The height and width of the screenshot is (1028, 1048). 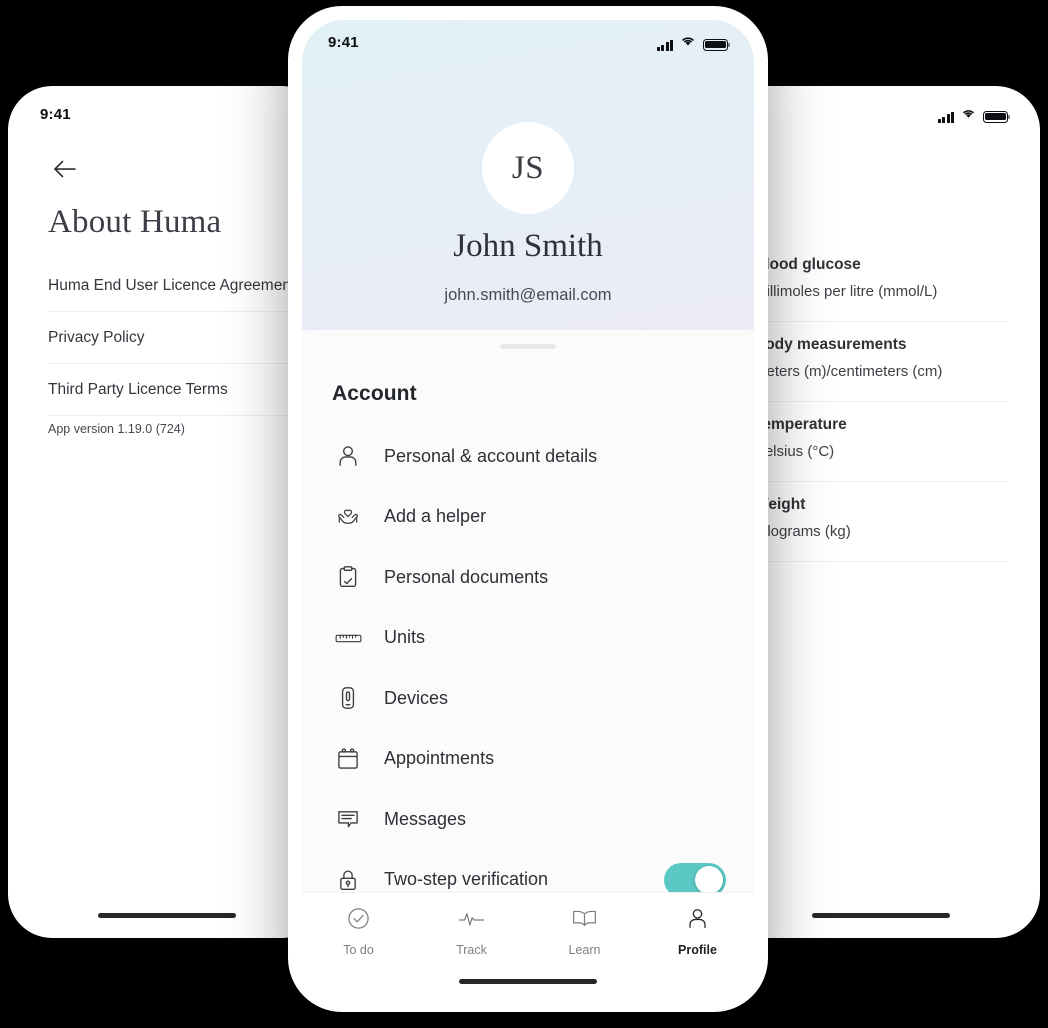 What do you see at coordinates (405, 637) in the screenshot?
I see `menu-item-label: Units` at bounding box center [405, 637].